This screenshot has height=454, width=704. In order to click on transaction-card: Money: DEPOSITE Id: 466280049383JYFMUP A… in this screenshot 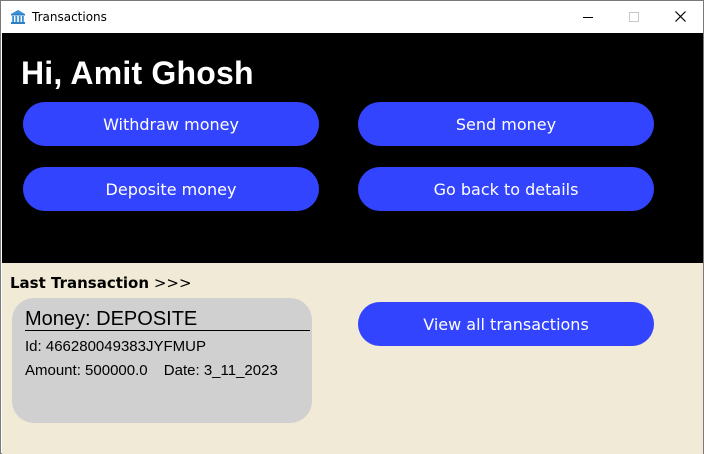, I will do `click(162, 360)`.